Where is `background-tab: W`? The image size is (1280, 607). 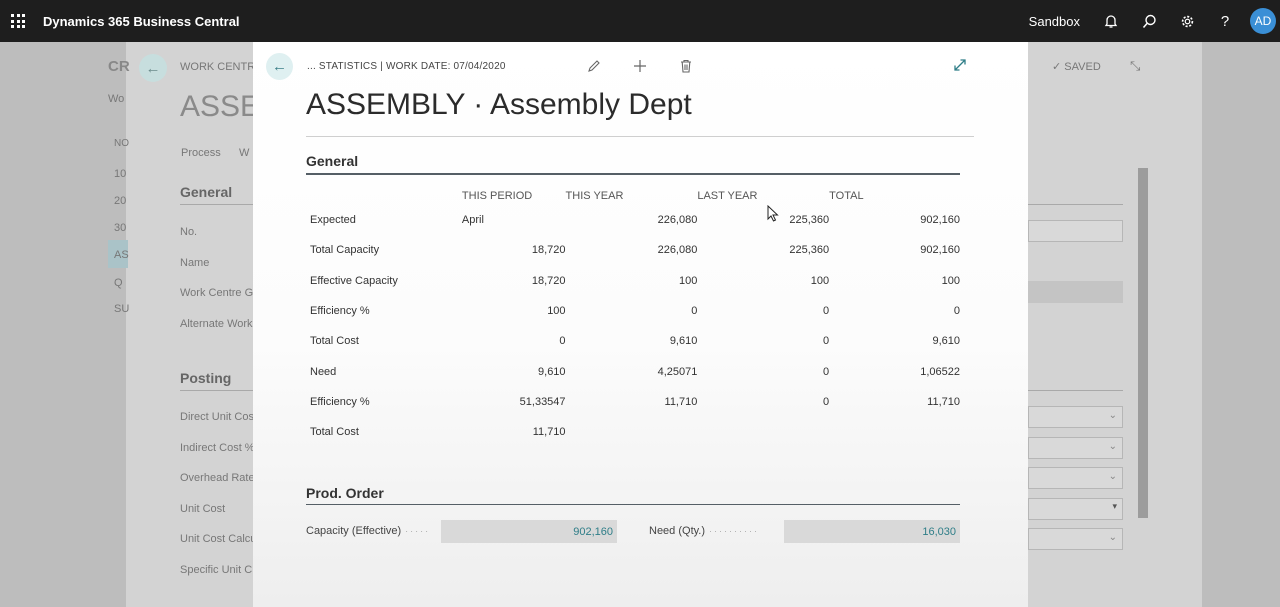 background-tab: W is located at coordinates (244, 153).